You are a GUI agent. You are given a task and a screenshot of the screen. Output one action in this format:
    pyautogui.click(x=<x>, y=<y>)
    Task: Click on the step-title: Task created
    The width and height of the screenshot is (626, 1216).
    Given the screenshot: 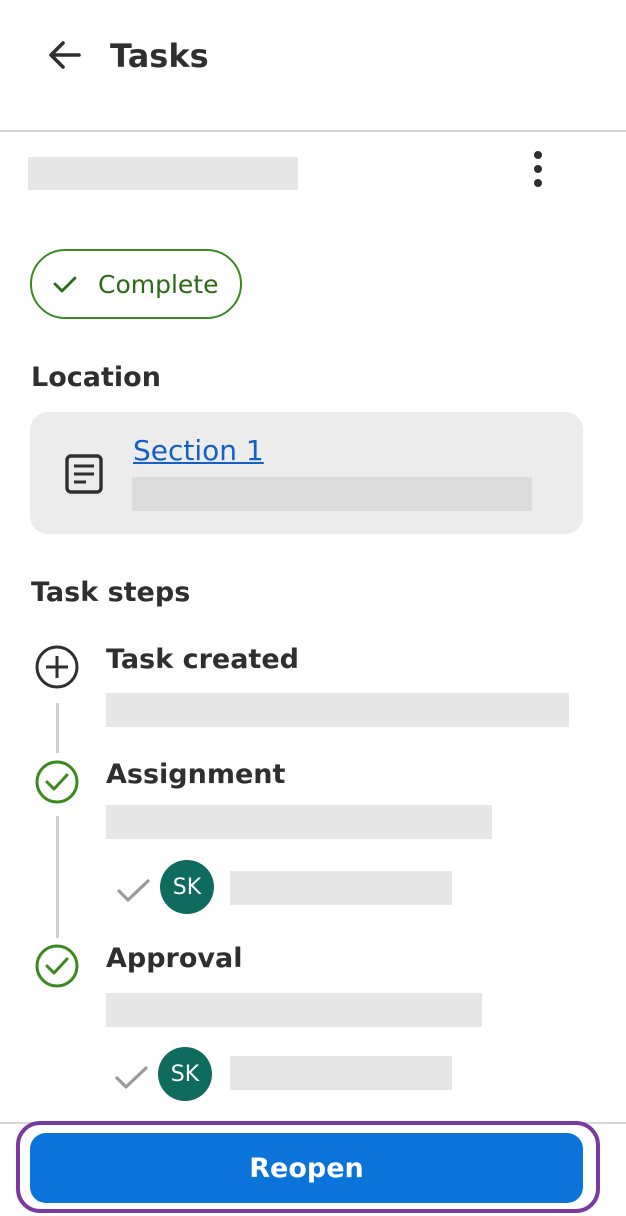 What is the action you would take?
    pyautogui.click(x=202, y=659)
    